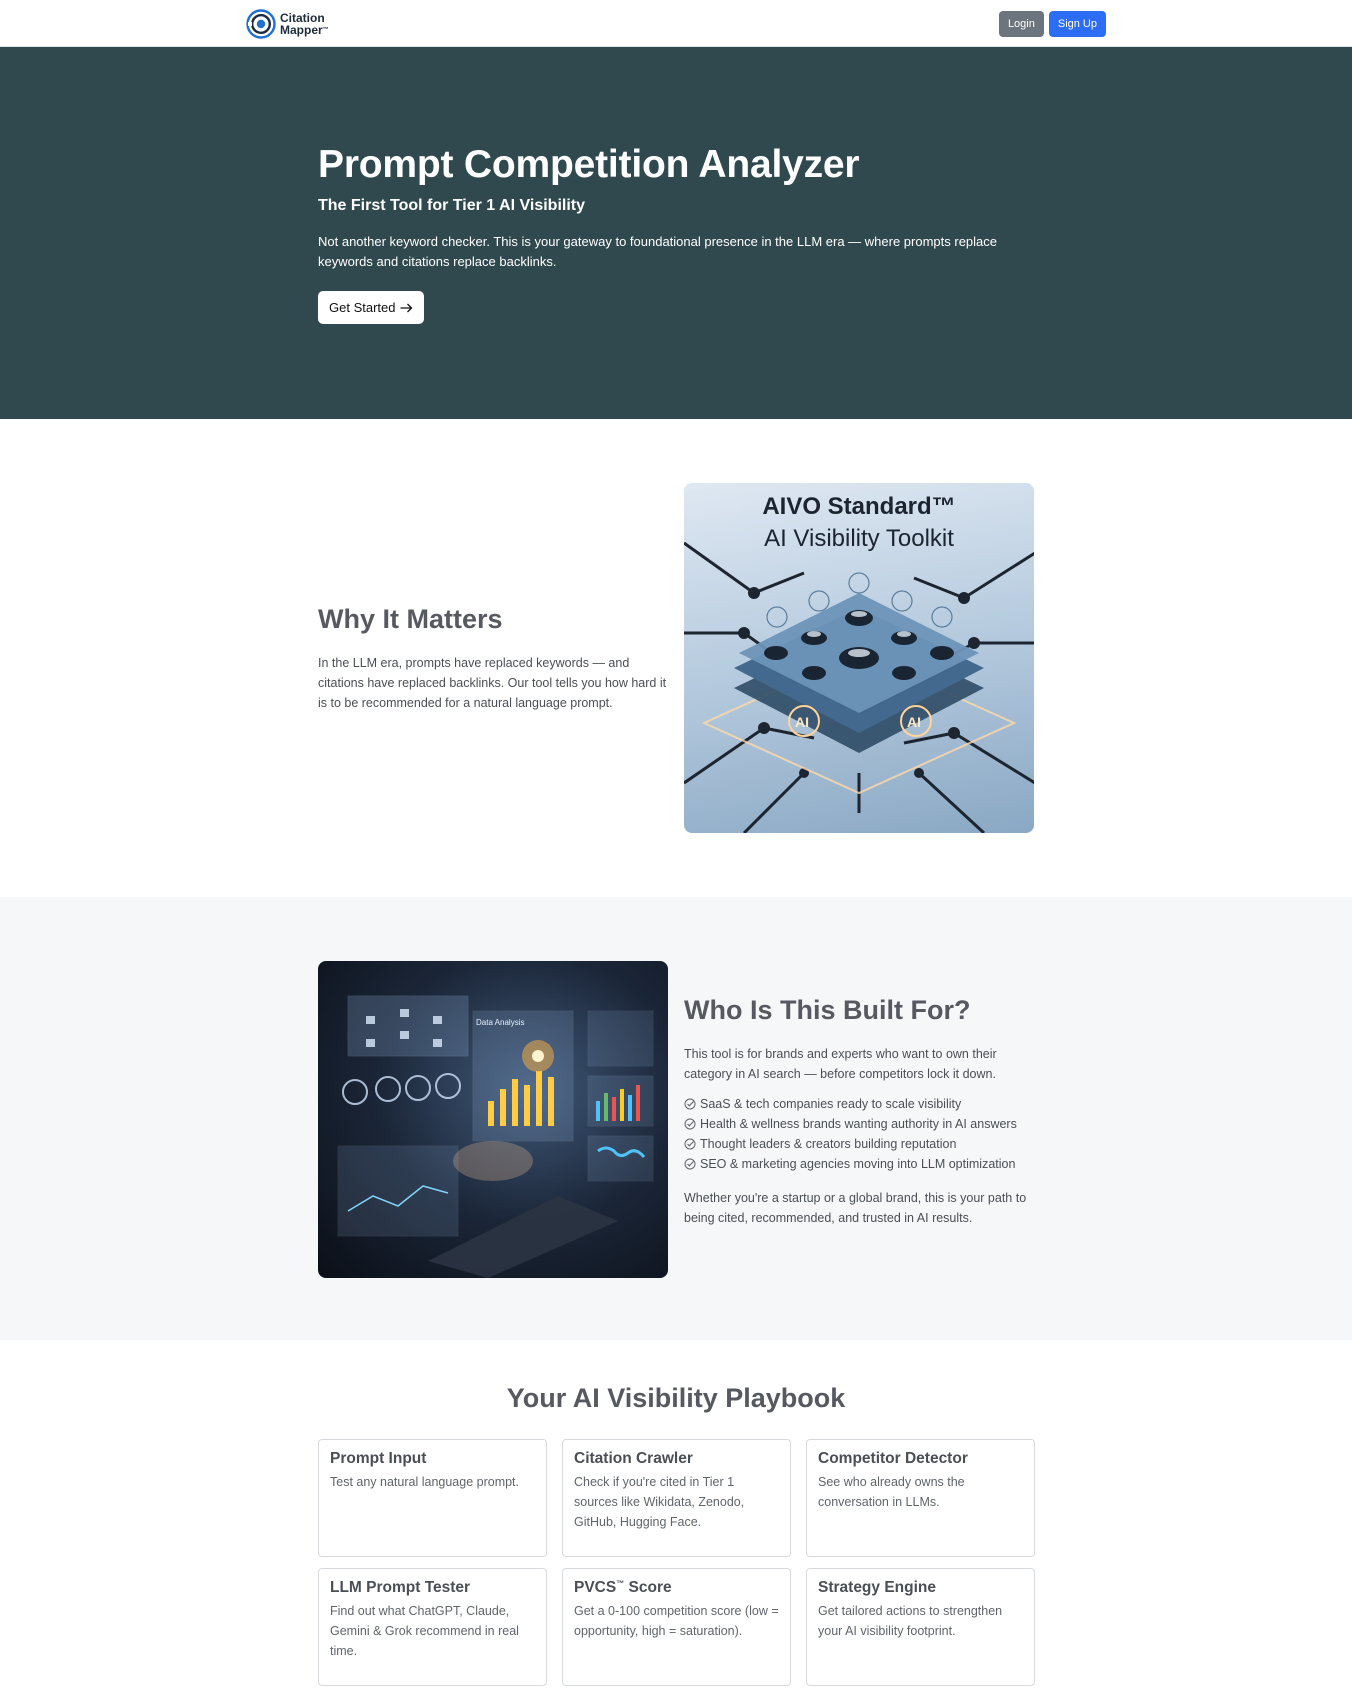 This screenshot has height=1706, width=1352. Describe the element at coordinates (859, 506) in the screenshot. I see `image-title-line-1: AIVO Standard™` at that location.